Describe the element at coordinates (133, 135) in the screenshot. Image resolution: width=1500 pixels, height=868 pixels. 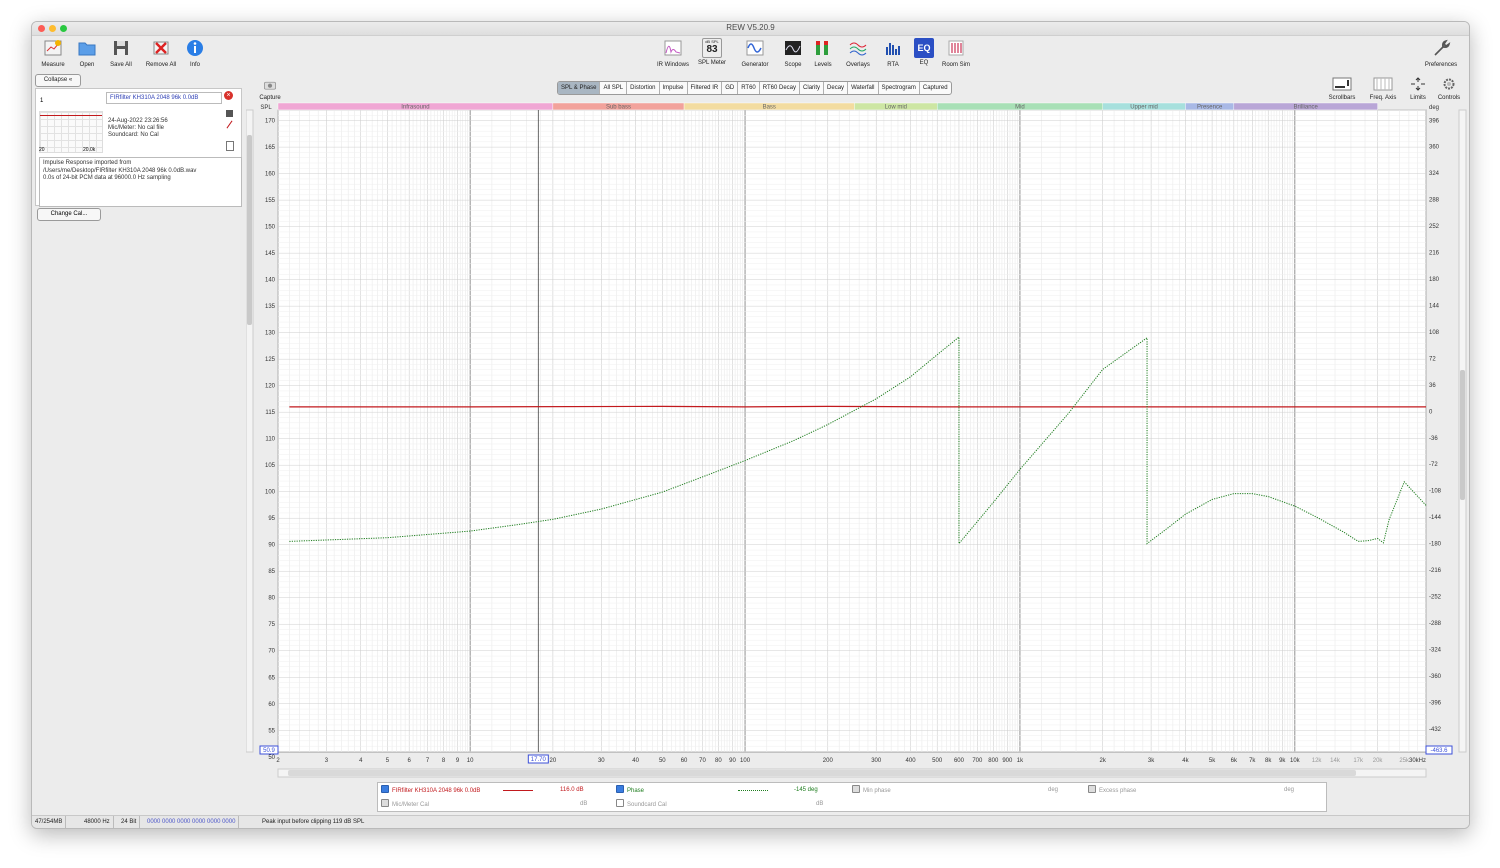
I see `measurement-soundcard: Soundcard: No Cal` at that location.